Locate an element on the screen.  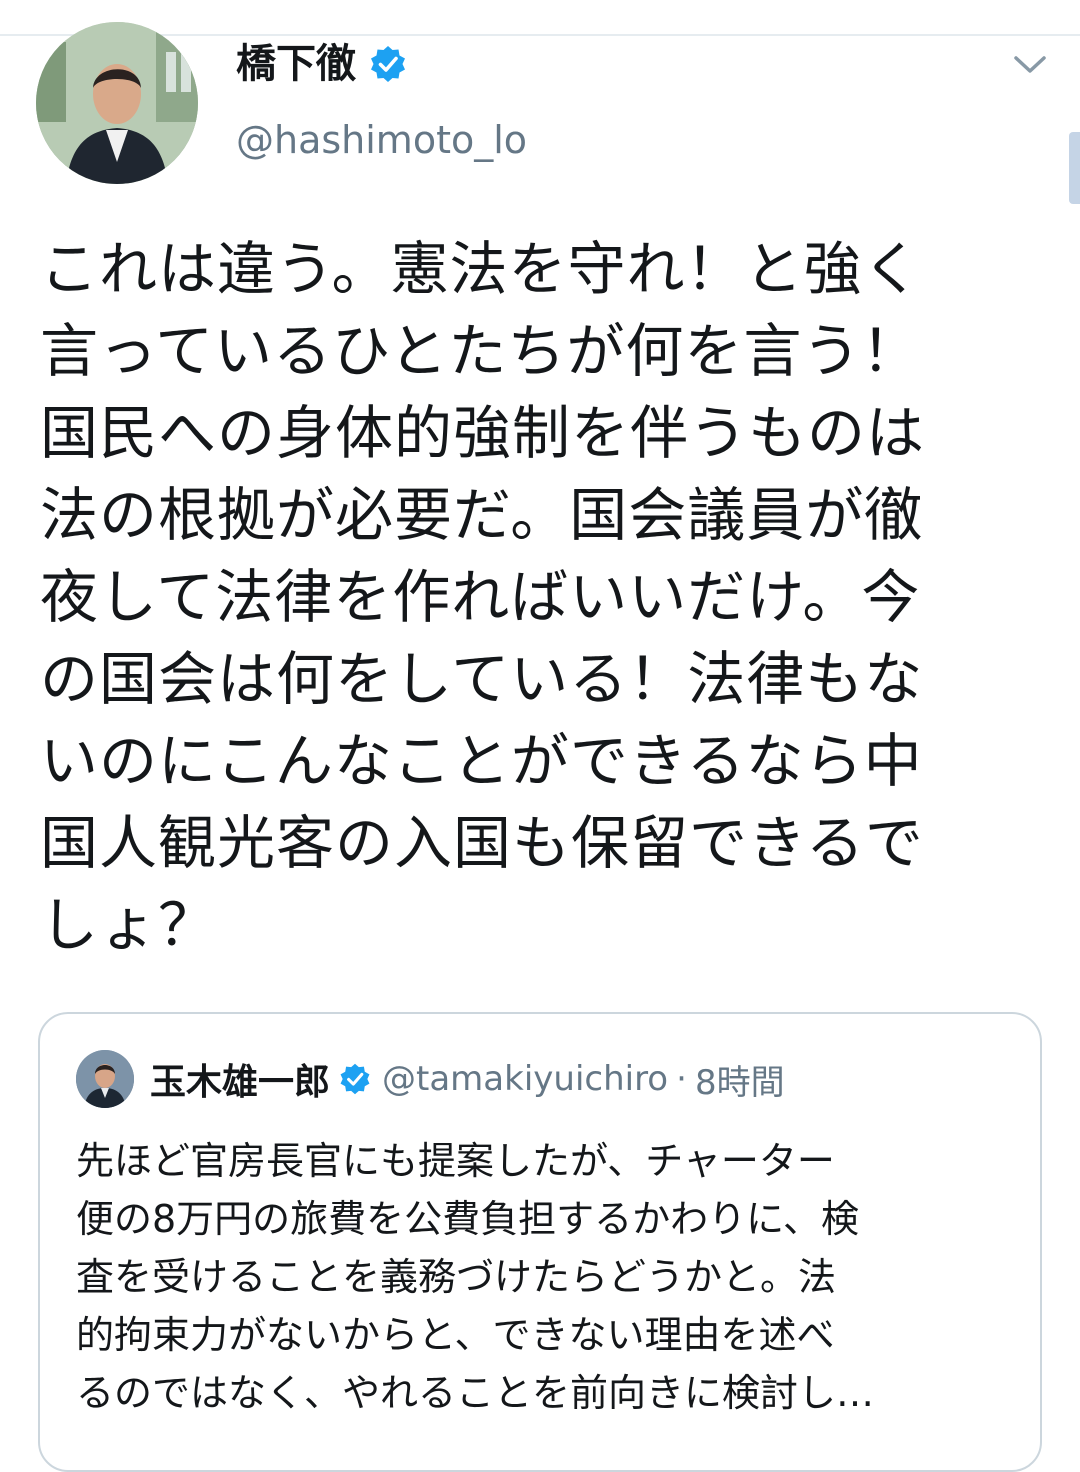
verified-badge-icon is located at coordinates (388, 64).